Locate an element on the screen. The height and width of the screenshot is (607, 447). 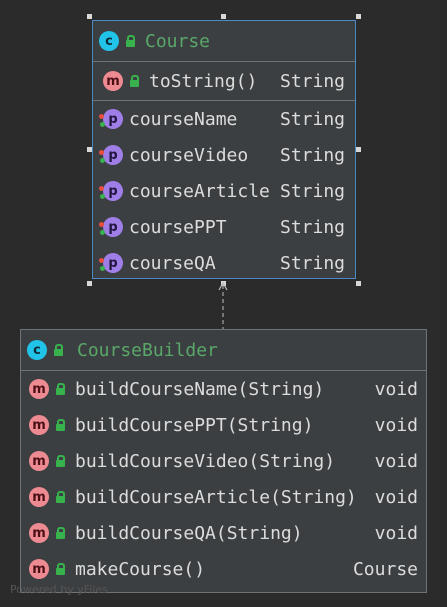
method-row: m buildCourseArticle(String) void is located at coordinates (223, 497).